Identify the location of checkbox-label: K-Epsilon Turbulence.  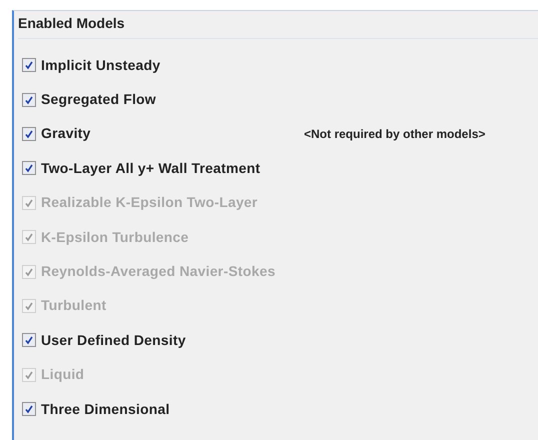
(115, 237).